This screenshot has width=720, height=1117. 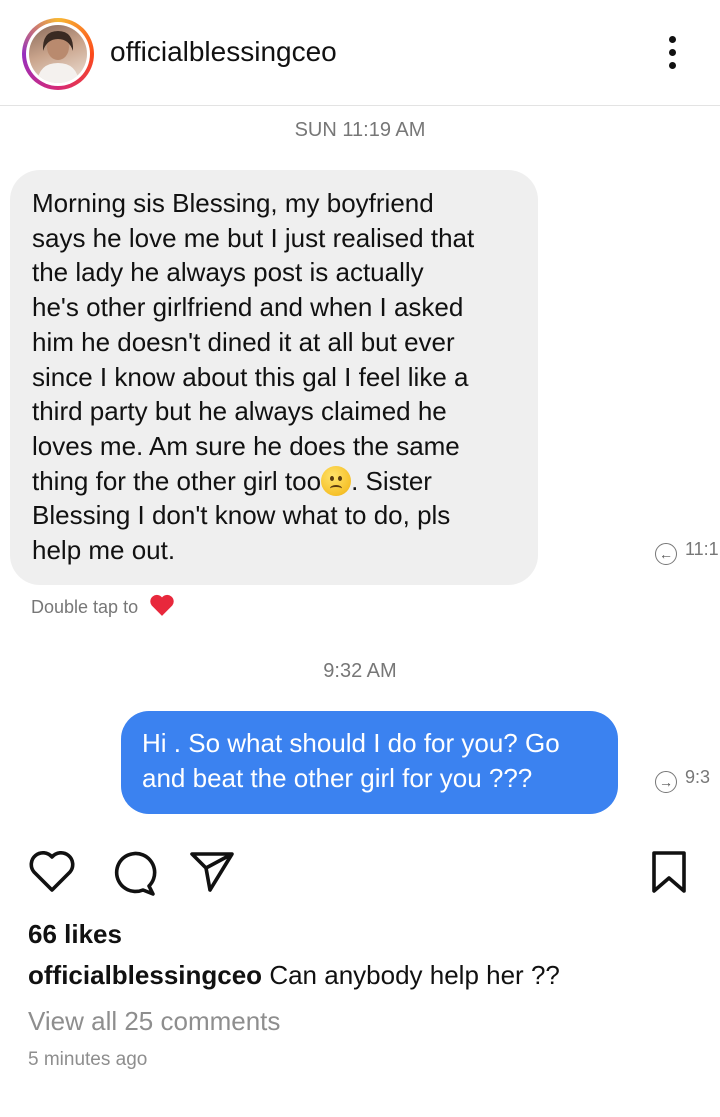 What do you see at coordinates (132, 873) in the screenshot?
I see `comment-bubble-icon` at bounding box center [132, 873].